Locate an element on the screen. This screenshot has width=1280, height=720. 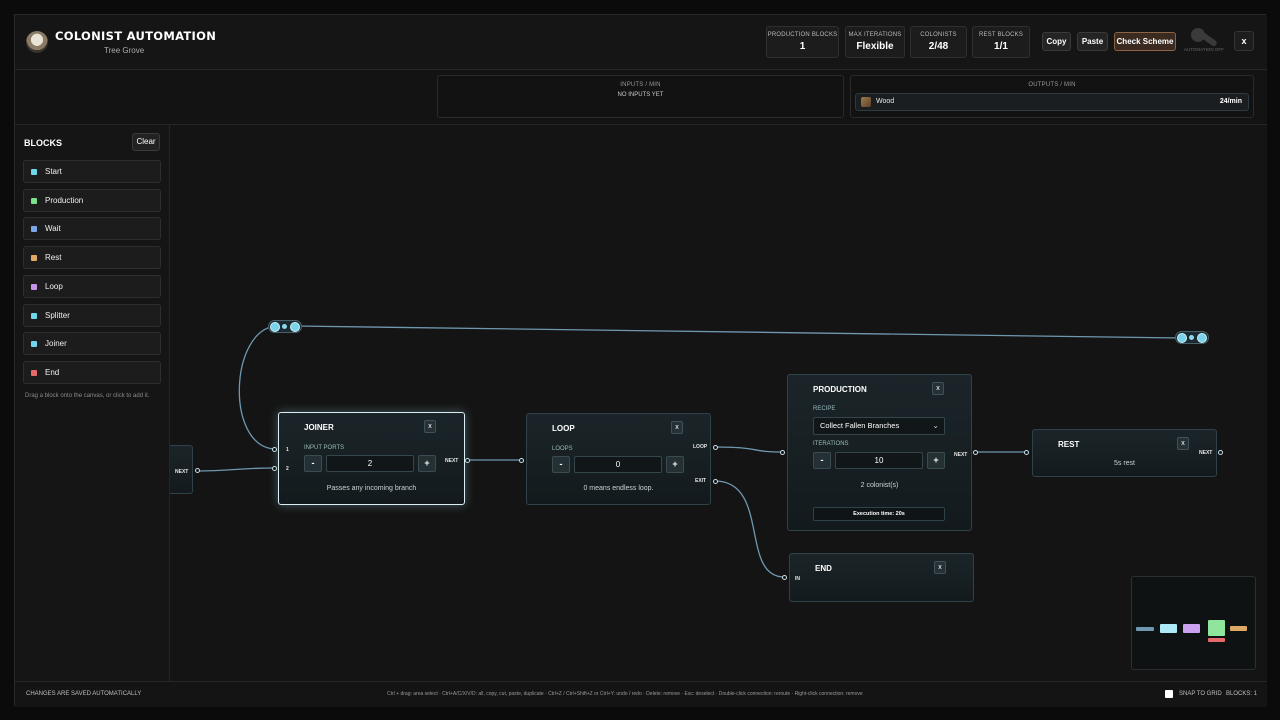
loop-count-stepper: - 0 + is located at coordinates (618, 464).